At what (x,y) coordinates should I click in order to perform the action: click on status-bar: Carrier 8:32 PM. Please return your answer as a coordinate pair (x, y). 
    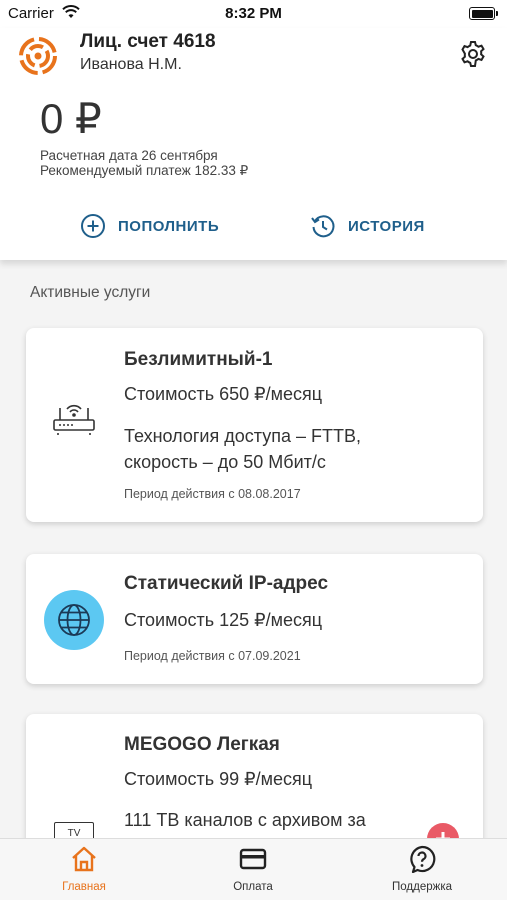
    Looking at the image, I should click on (253, 14).